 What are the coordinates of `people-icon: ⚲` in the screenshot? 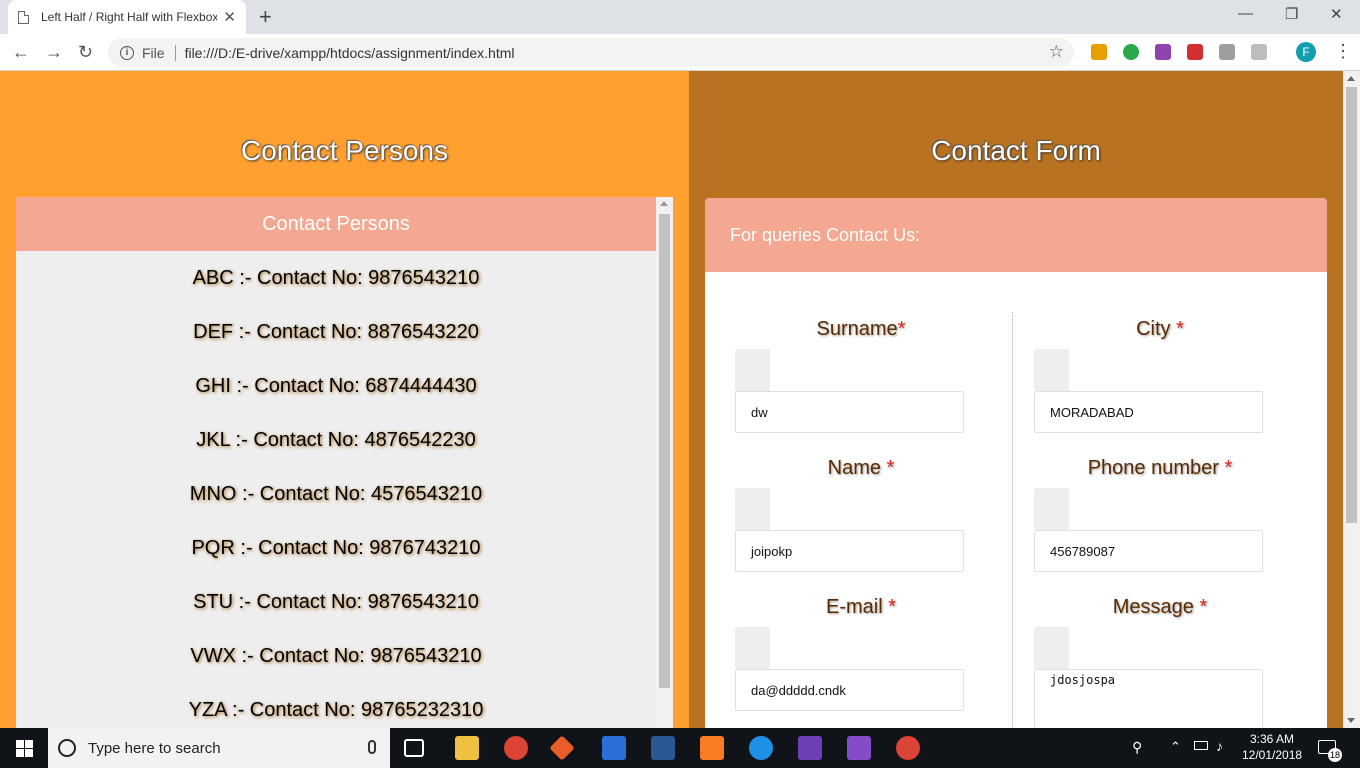 It's located at (1137, 747).